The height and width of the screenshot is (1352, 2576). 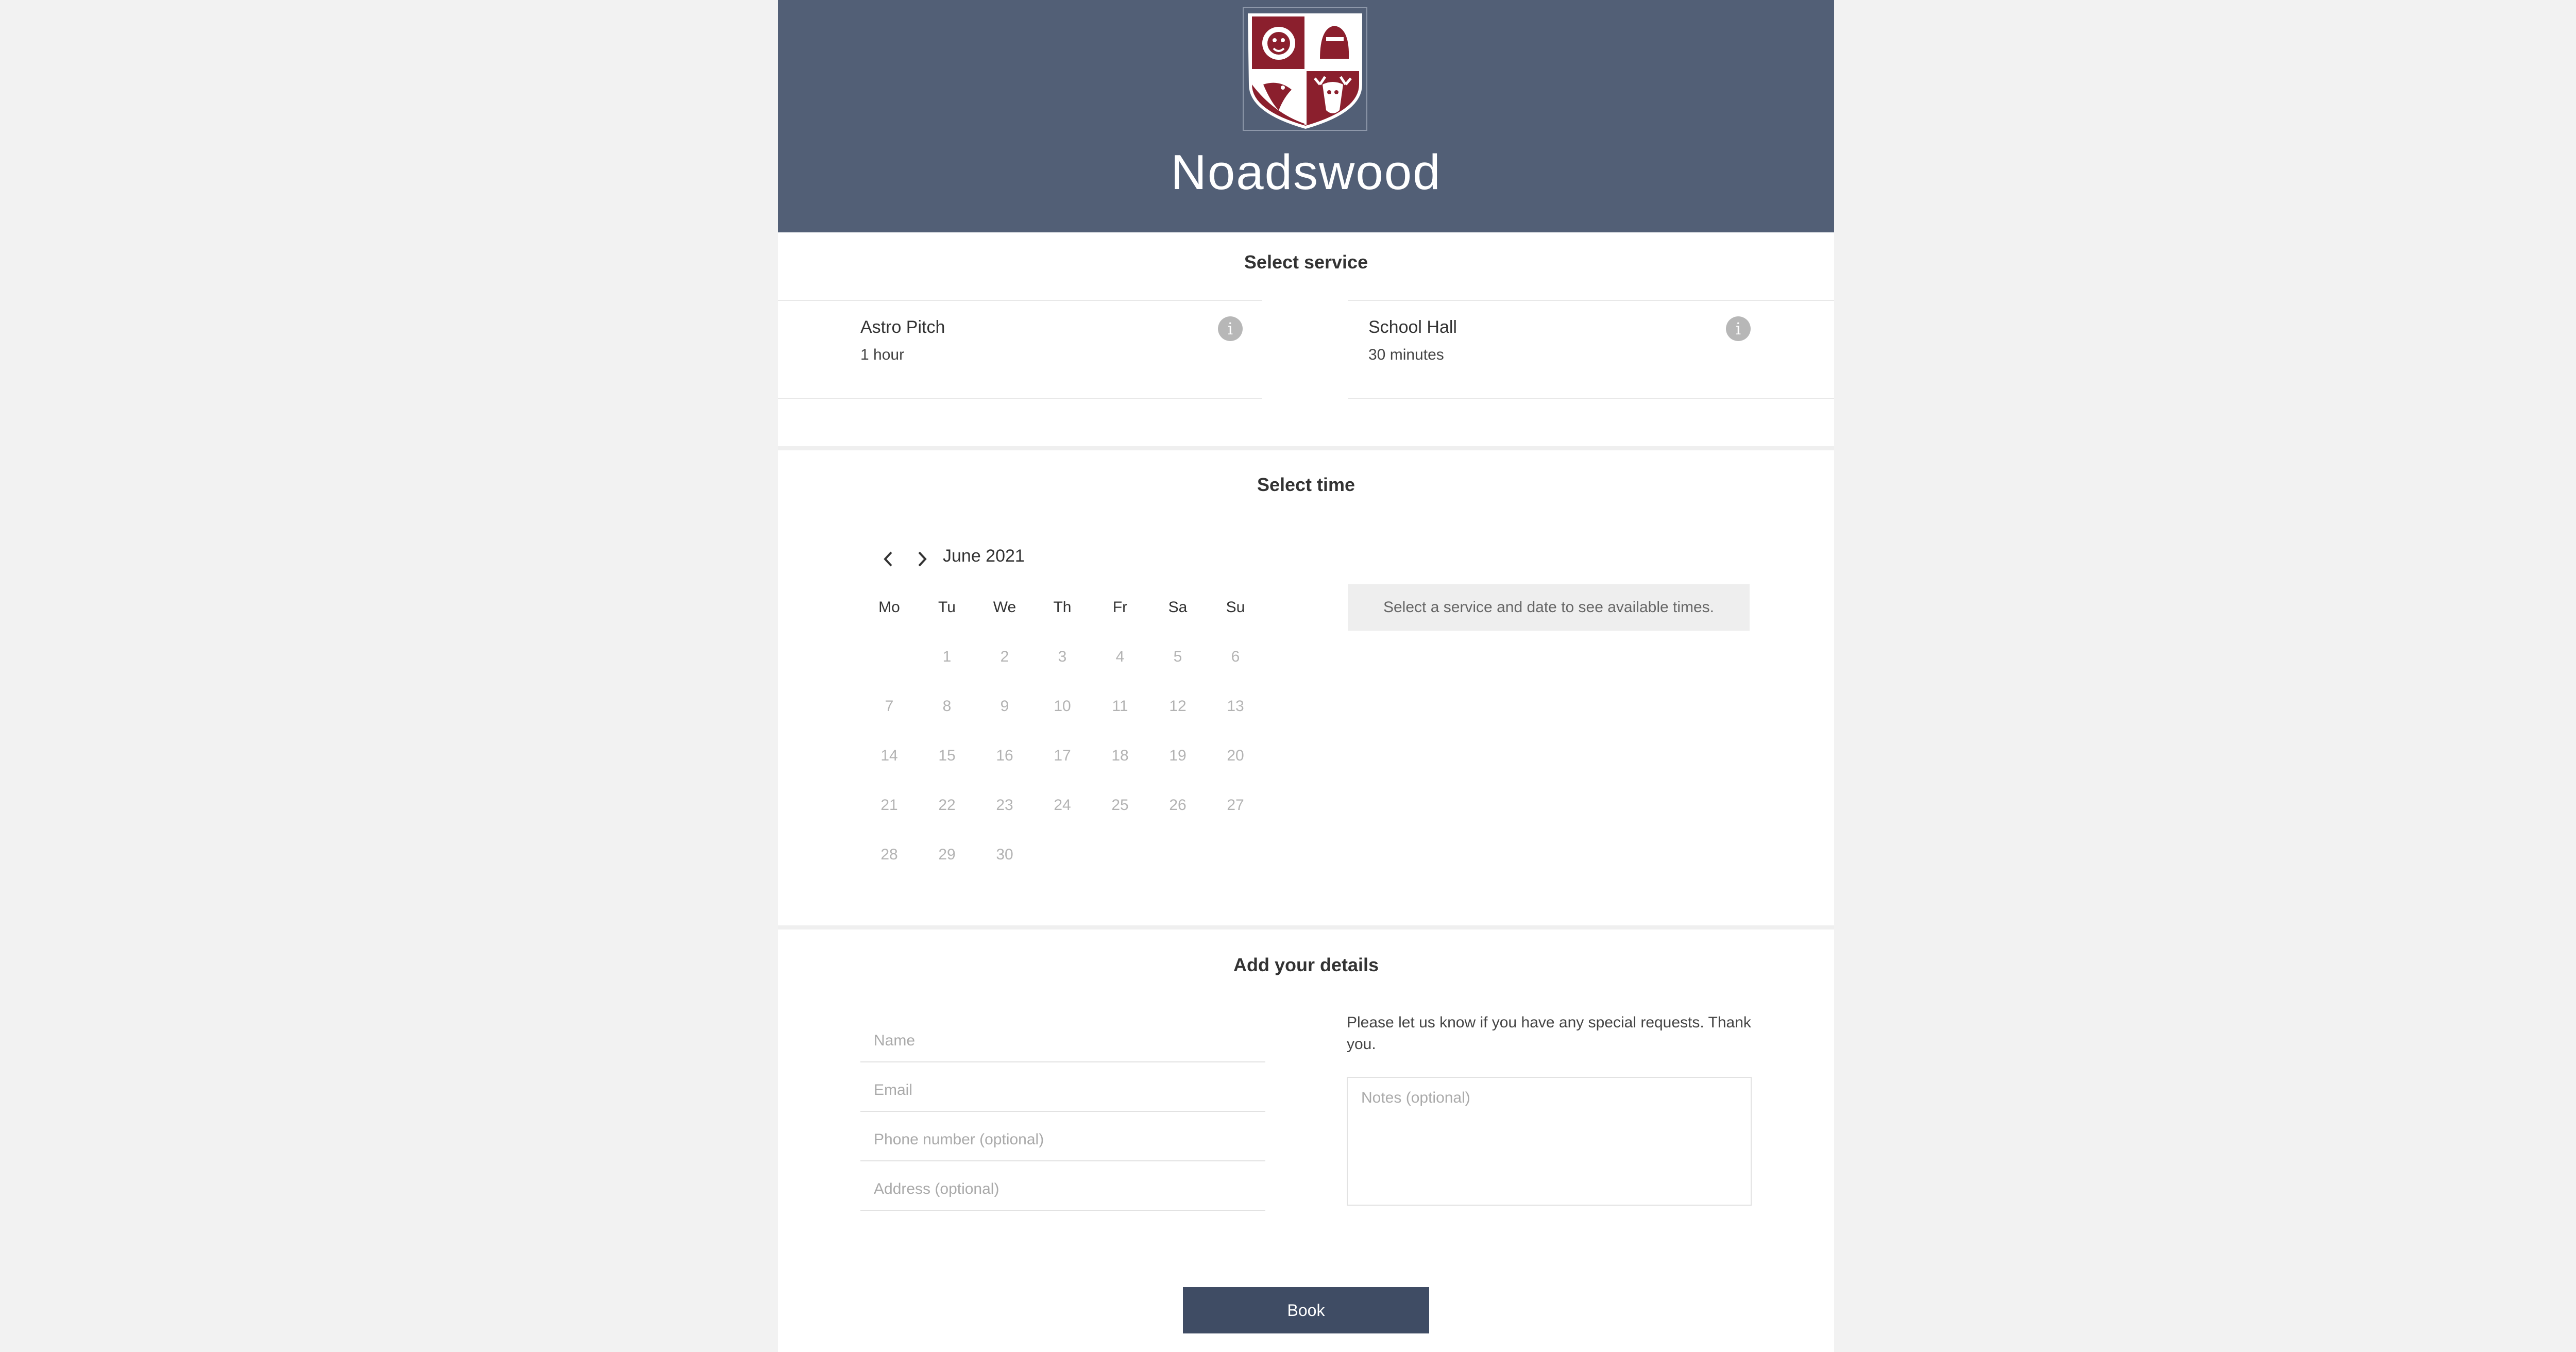 What do you see at coordinates (1062, 657) in the screenshot?
I see `calendar-day: 3` at bounding box center [1062, 657].